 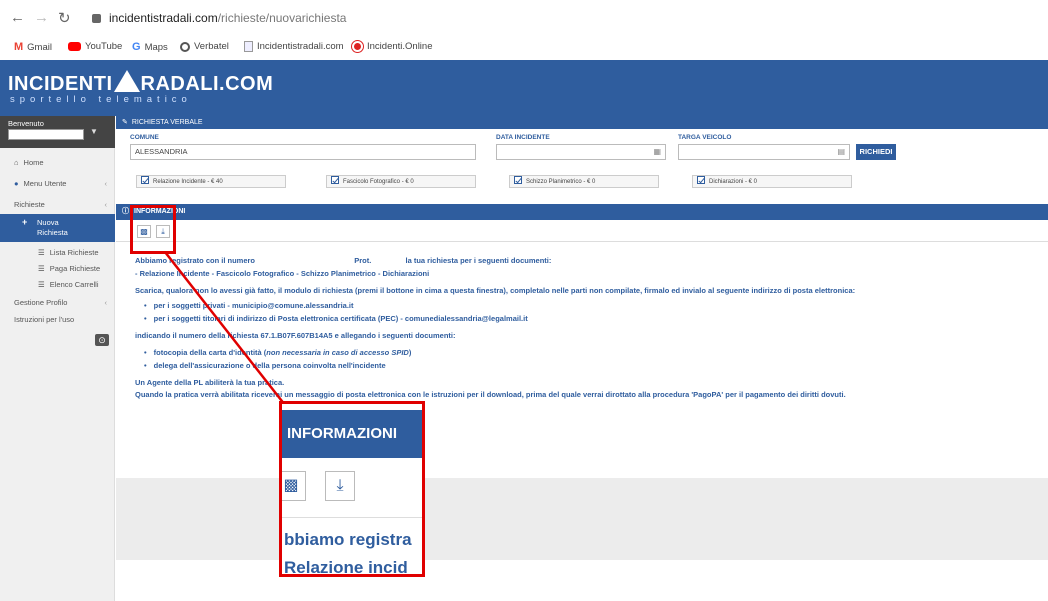 What do you see at coordinates (57, 284) in the screenshot?
I see `sidebar-item-elenco-carrelli: ☰ Elenco Carrelli` at bounding box center [57, 284].